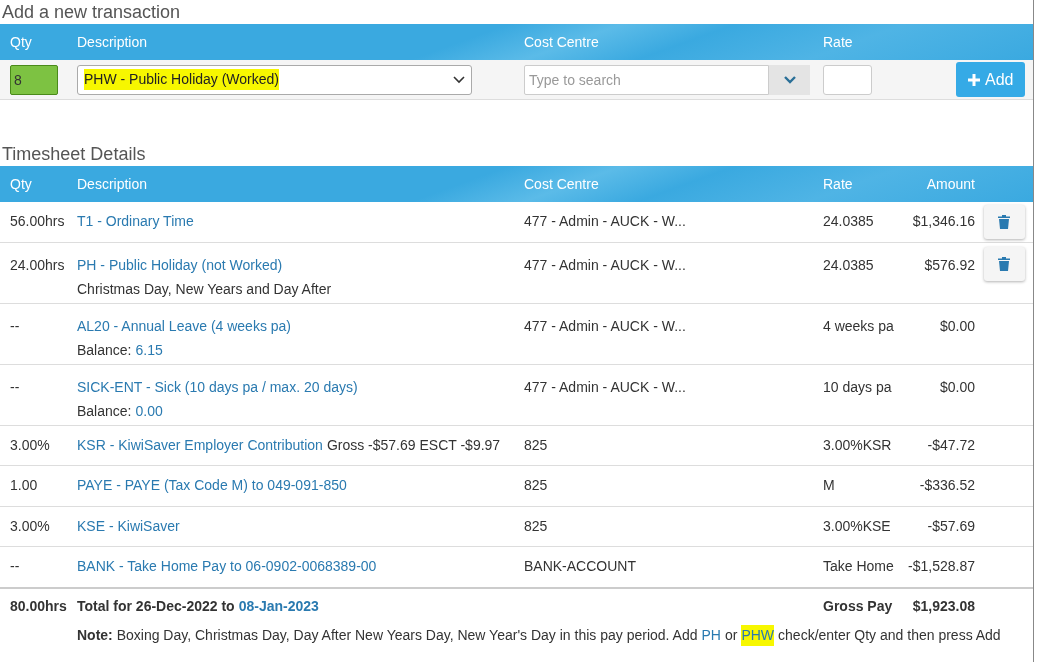 Image resolution: width=1049 pixels, height=662 pixels. I want to click on note-link: PHW, so click(758, 635).